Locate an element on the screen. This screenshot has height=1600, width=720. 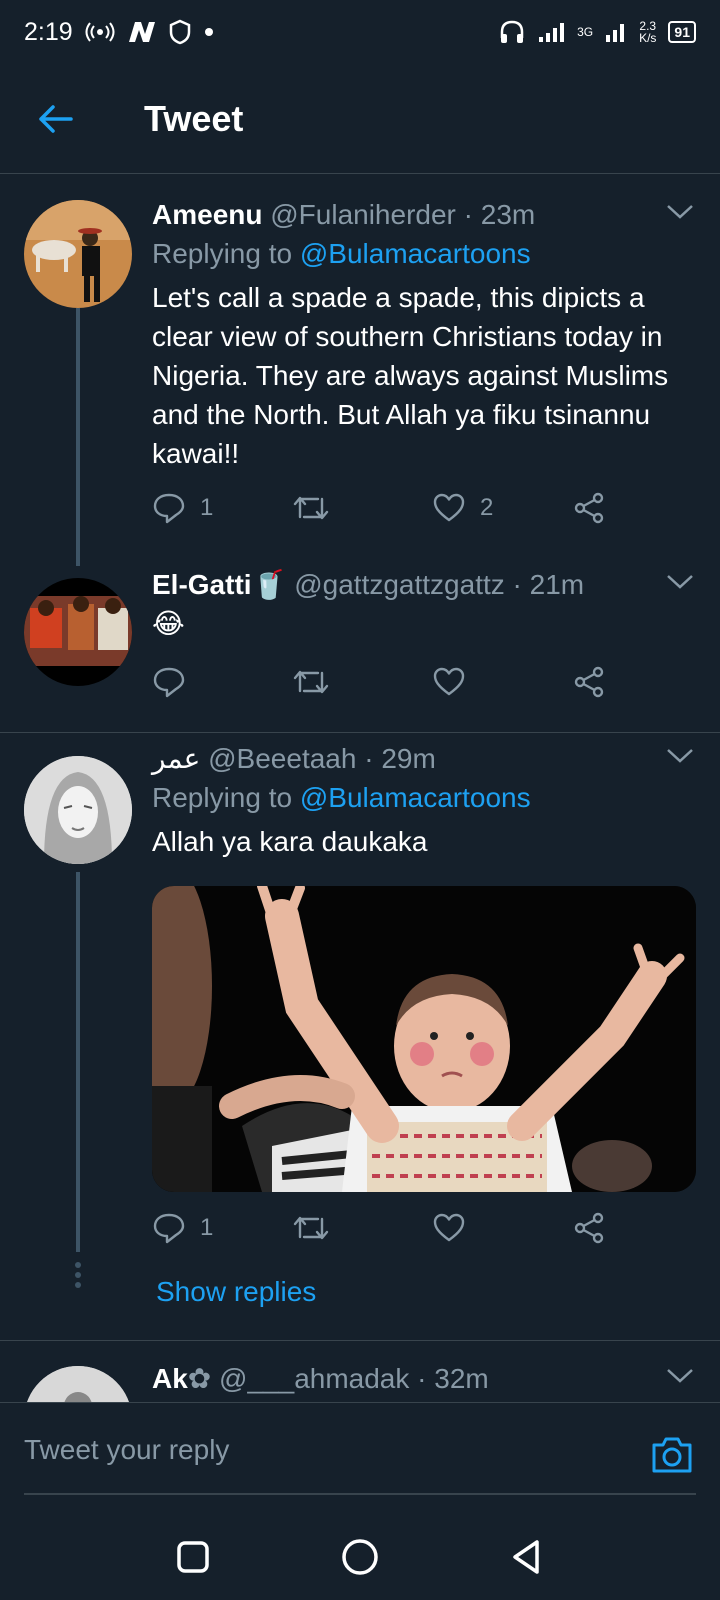
tweet-content: El-Gatti🥤 @gattzgattzgattz · 21m 😂 is located at coordinates (424, 604).